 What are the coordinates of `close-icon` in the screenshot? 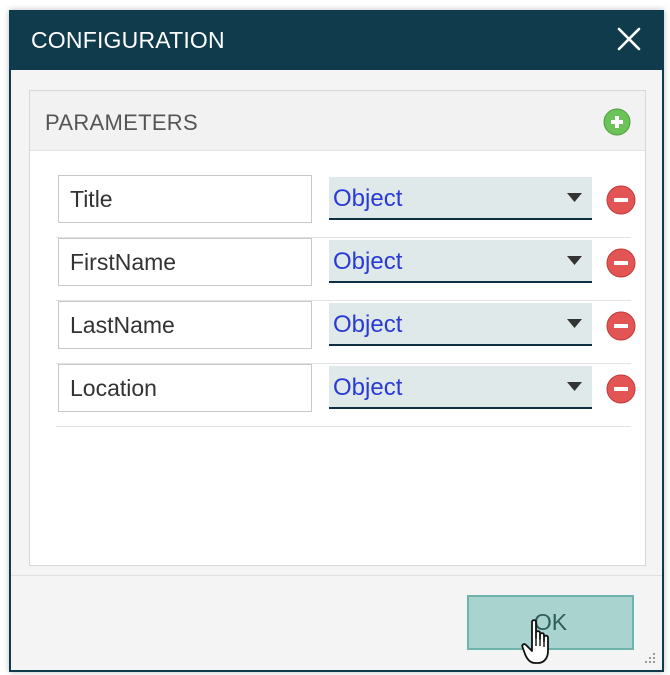 It's located at (629, 39).